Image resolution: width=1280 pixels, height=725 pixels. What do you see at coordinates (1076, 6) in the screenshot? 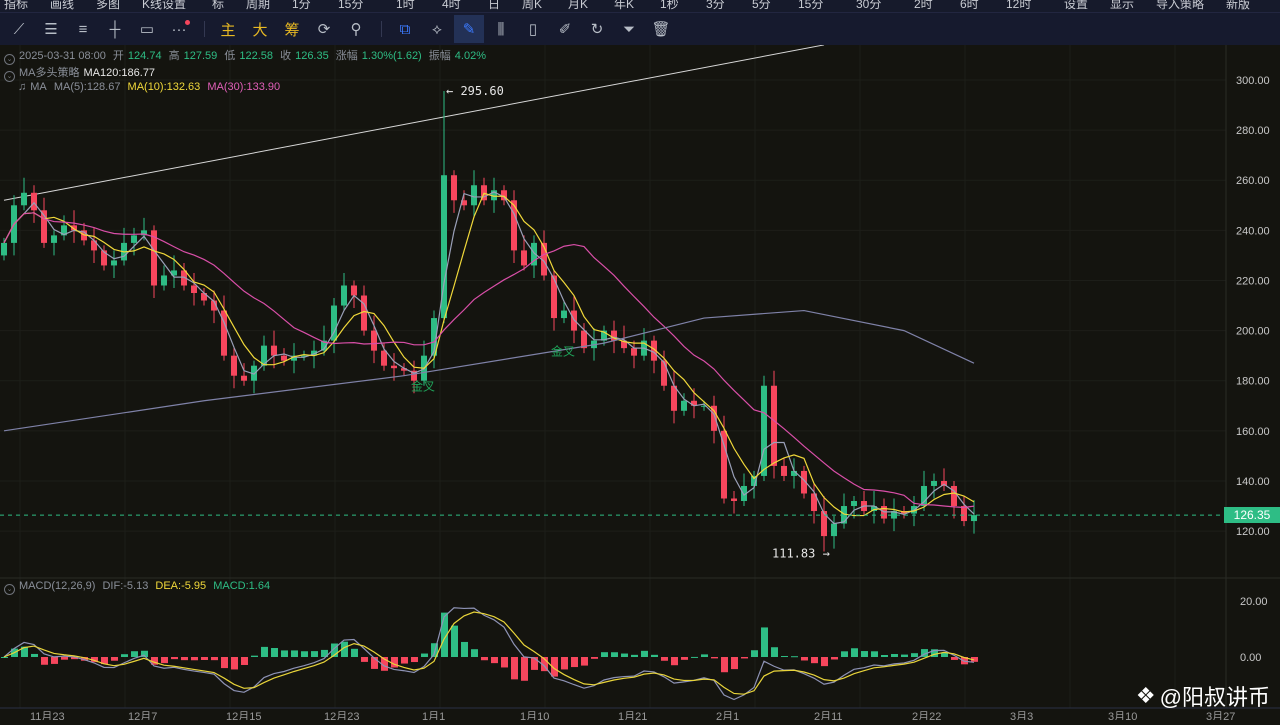
I see `top-menu-item: 设置` at bounding box center [1076, 6].